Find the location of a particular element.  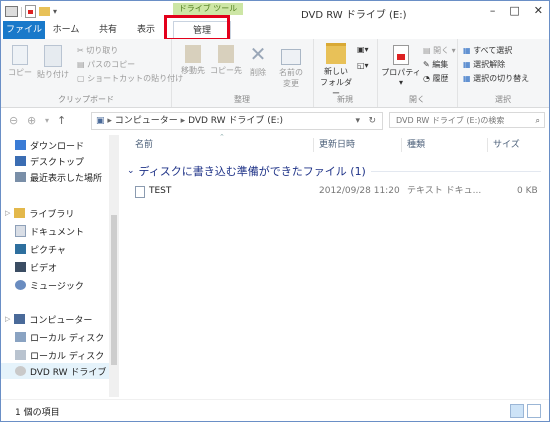

copy-button: コピー is located at coordinates (20, 61).